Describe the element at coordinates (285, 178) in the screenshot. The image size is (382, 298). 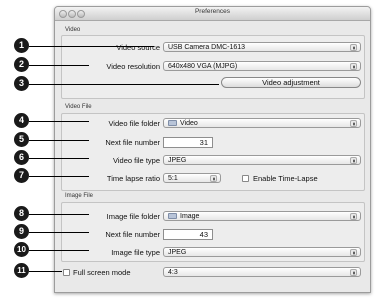
I see `enable-time-lapse-label: Enable Time-Lapse` at that location.